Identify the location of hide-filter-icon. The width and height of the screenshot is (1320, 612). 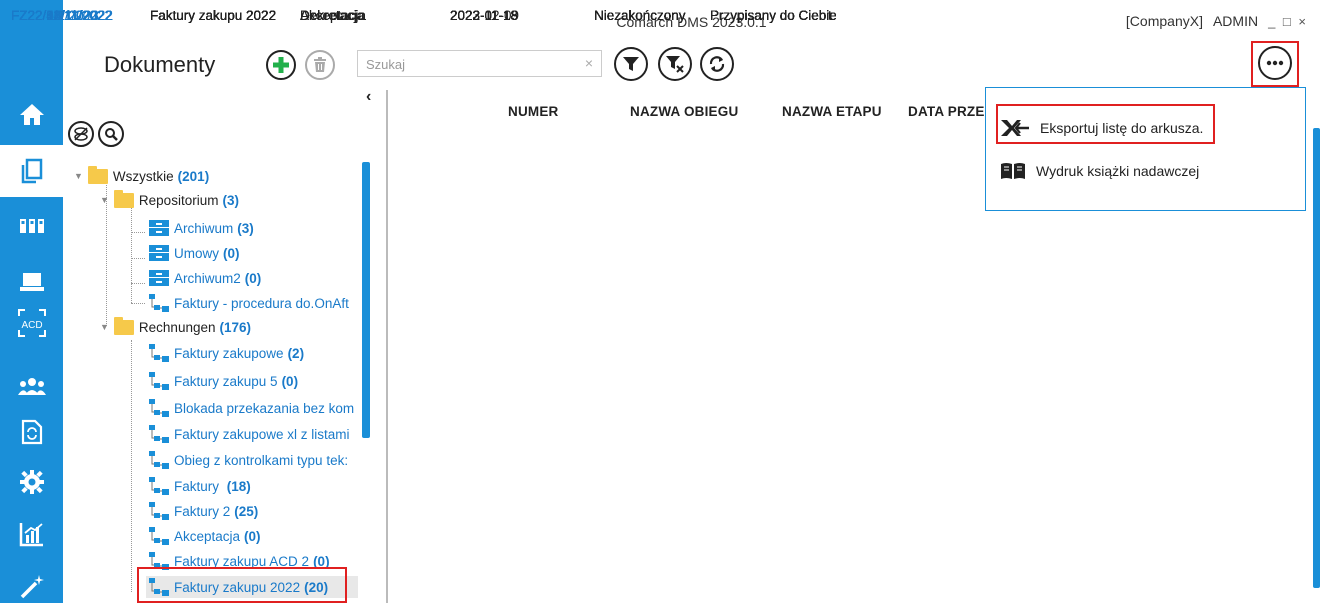
(81, 134).